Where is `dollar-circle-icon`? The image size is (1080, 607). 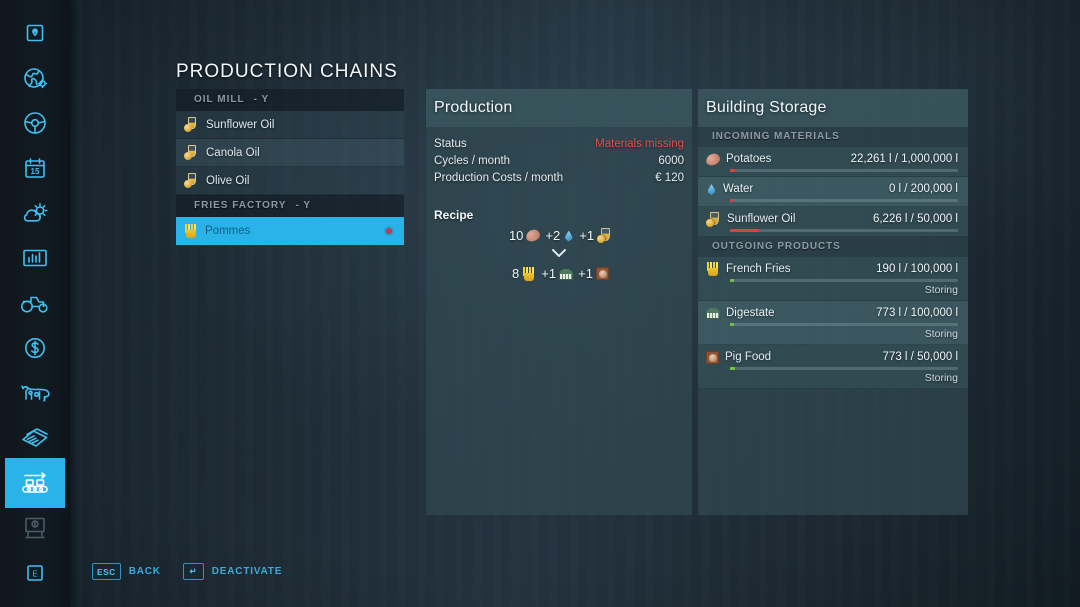 dollar-circle-icon is located at coordinates (35, 348).